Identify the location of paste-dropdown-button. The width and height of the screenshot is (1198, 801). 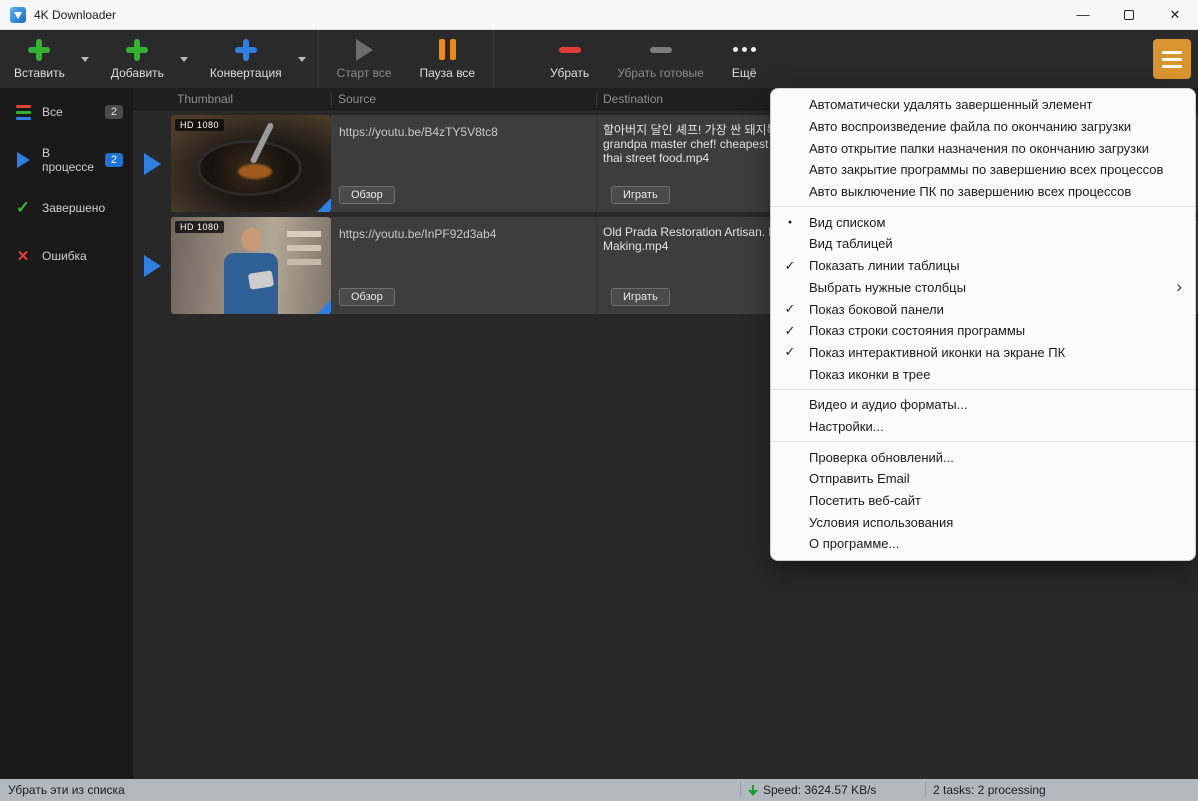
(88, 59).